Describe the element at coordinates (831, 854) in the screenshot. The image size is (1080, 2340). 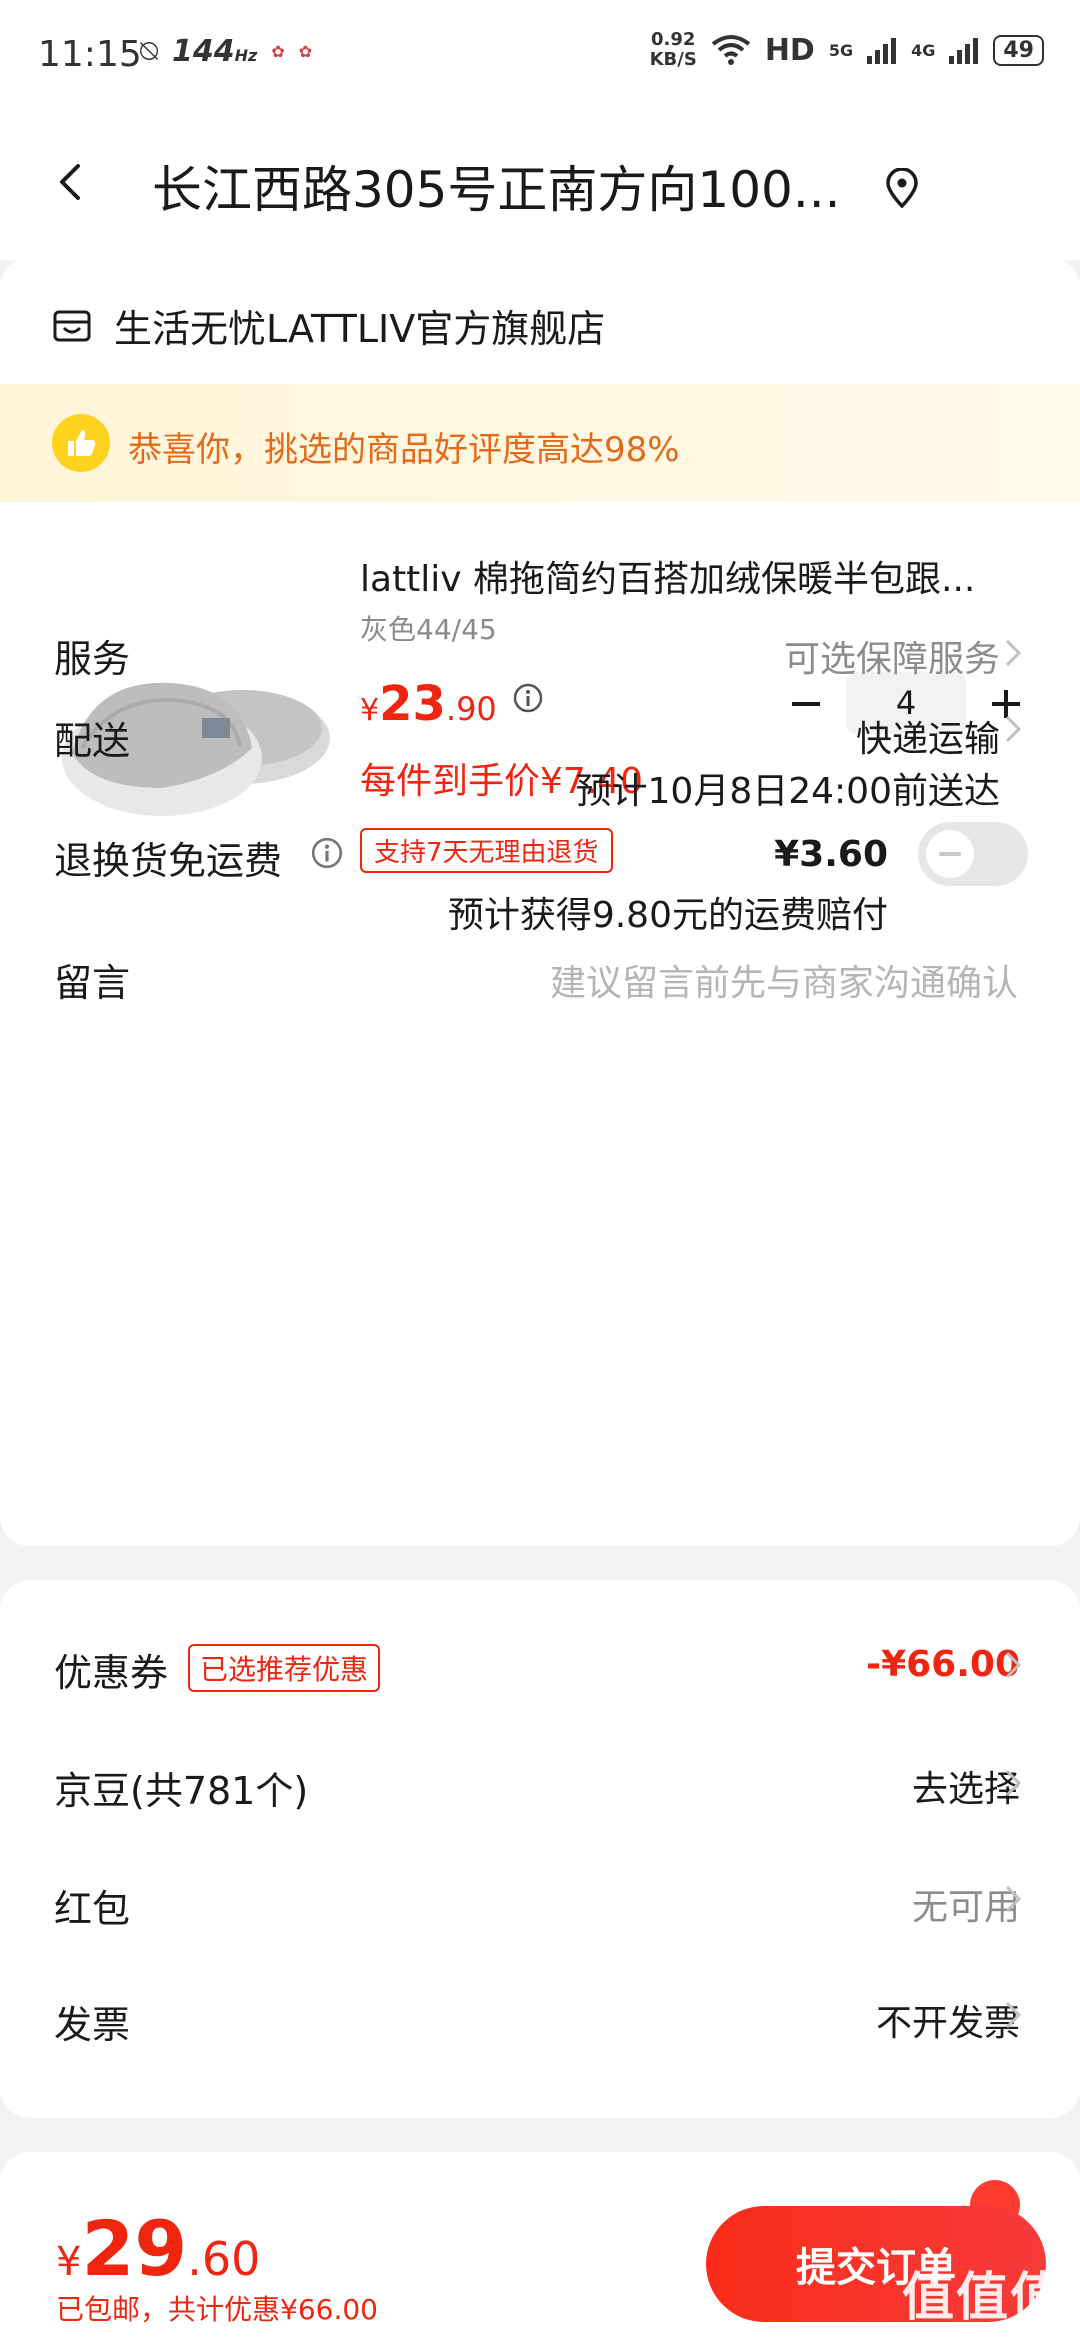
I see `return-shipping-price: ¥3.60` at that location.